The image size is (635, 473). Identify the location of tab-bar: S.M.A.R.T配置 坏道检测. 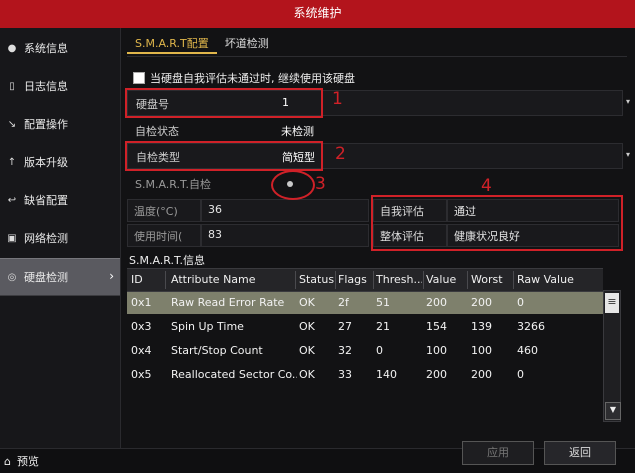
(202, 44).